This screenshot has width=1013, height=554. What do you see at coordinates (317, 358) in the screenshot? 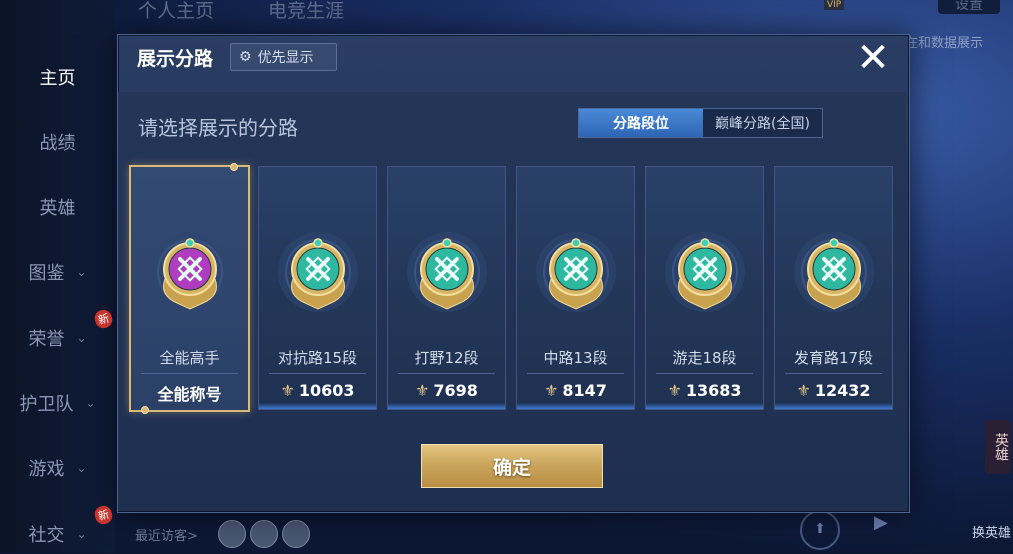
I see `lane-role-label: 对抗路15段` at bounding box center [317, 358].